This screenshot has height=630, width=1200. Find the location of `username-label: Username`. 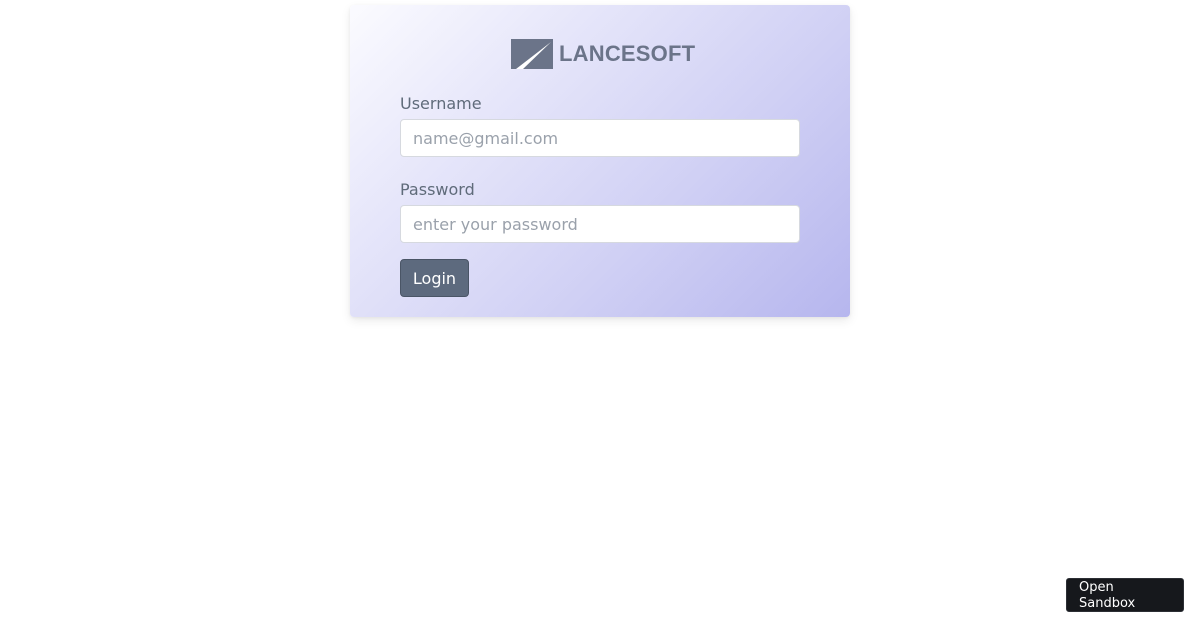

username-label: Username is located at coordinates (441, 103).